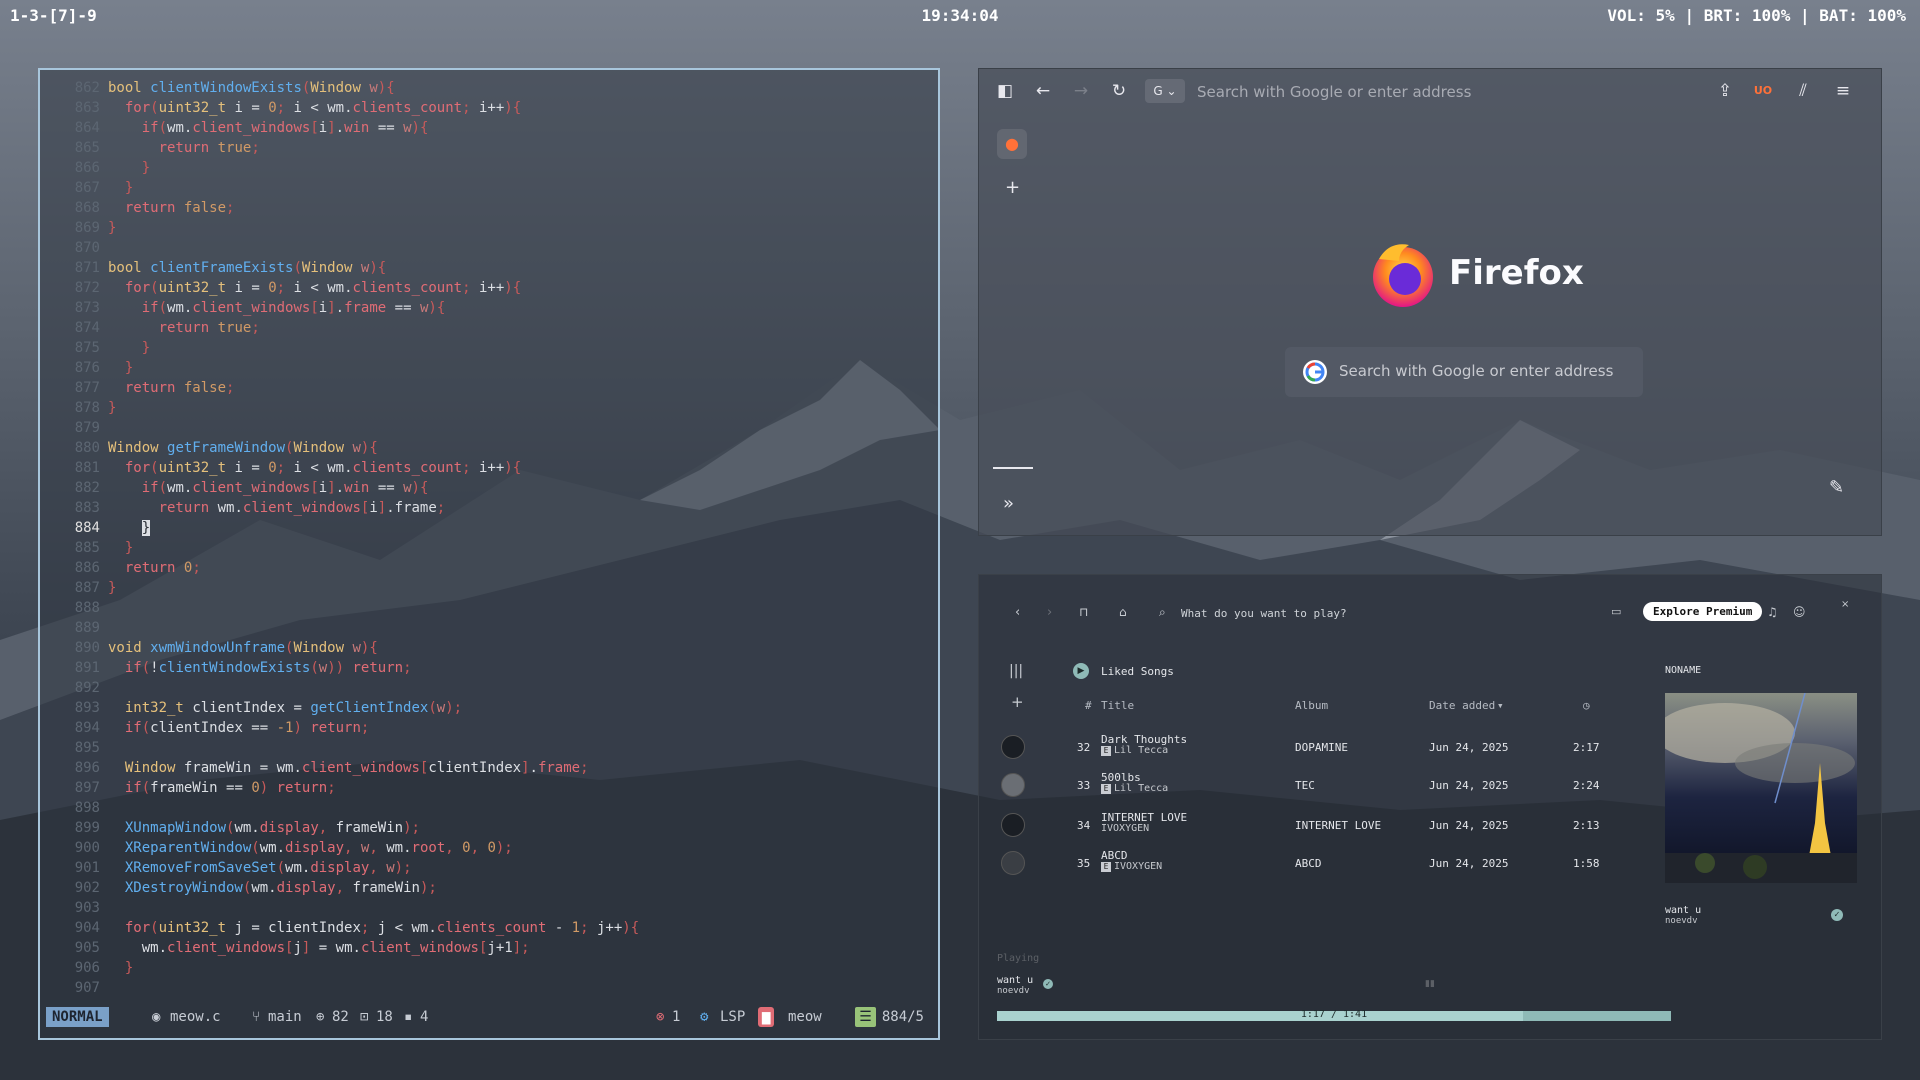  I want to click on code-line: 892, so click(87, 688).